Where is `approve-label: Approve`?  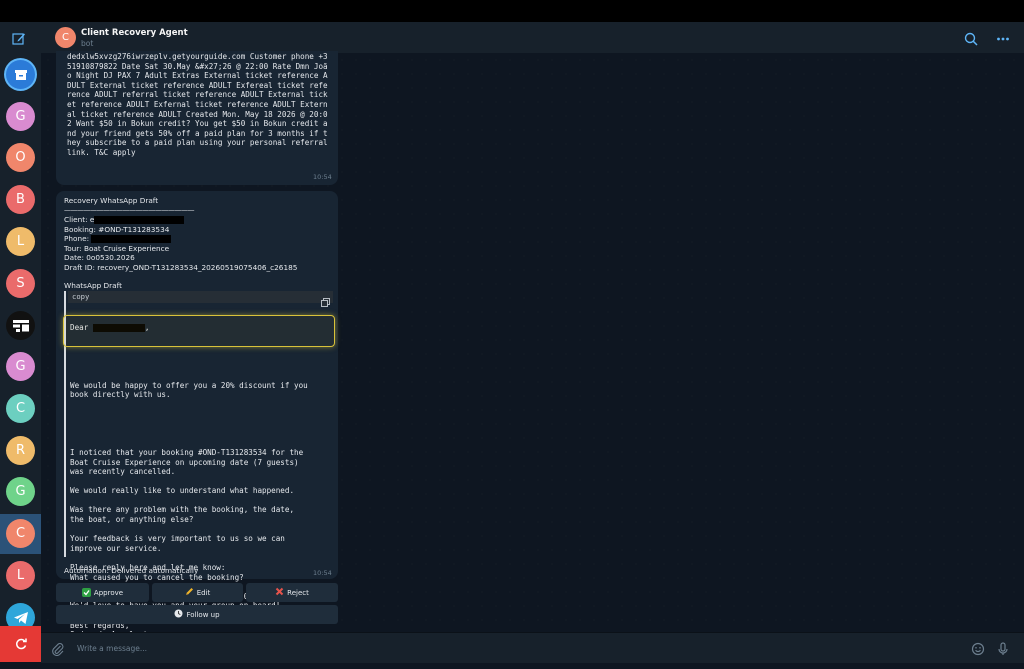
approve-label: Approve is located at coordinates (108, 592).